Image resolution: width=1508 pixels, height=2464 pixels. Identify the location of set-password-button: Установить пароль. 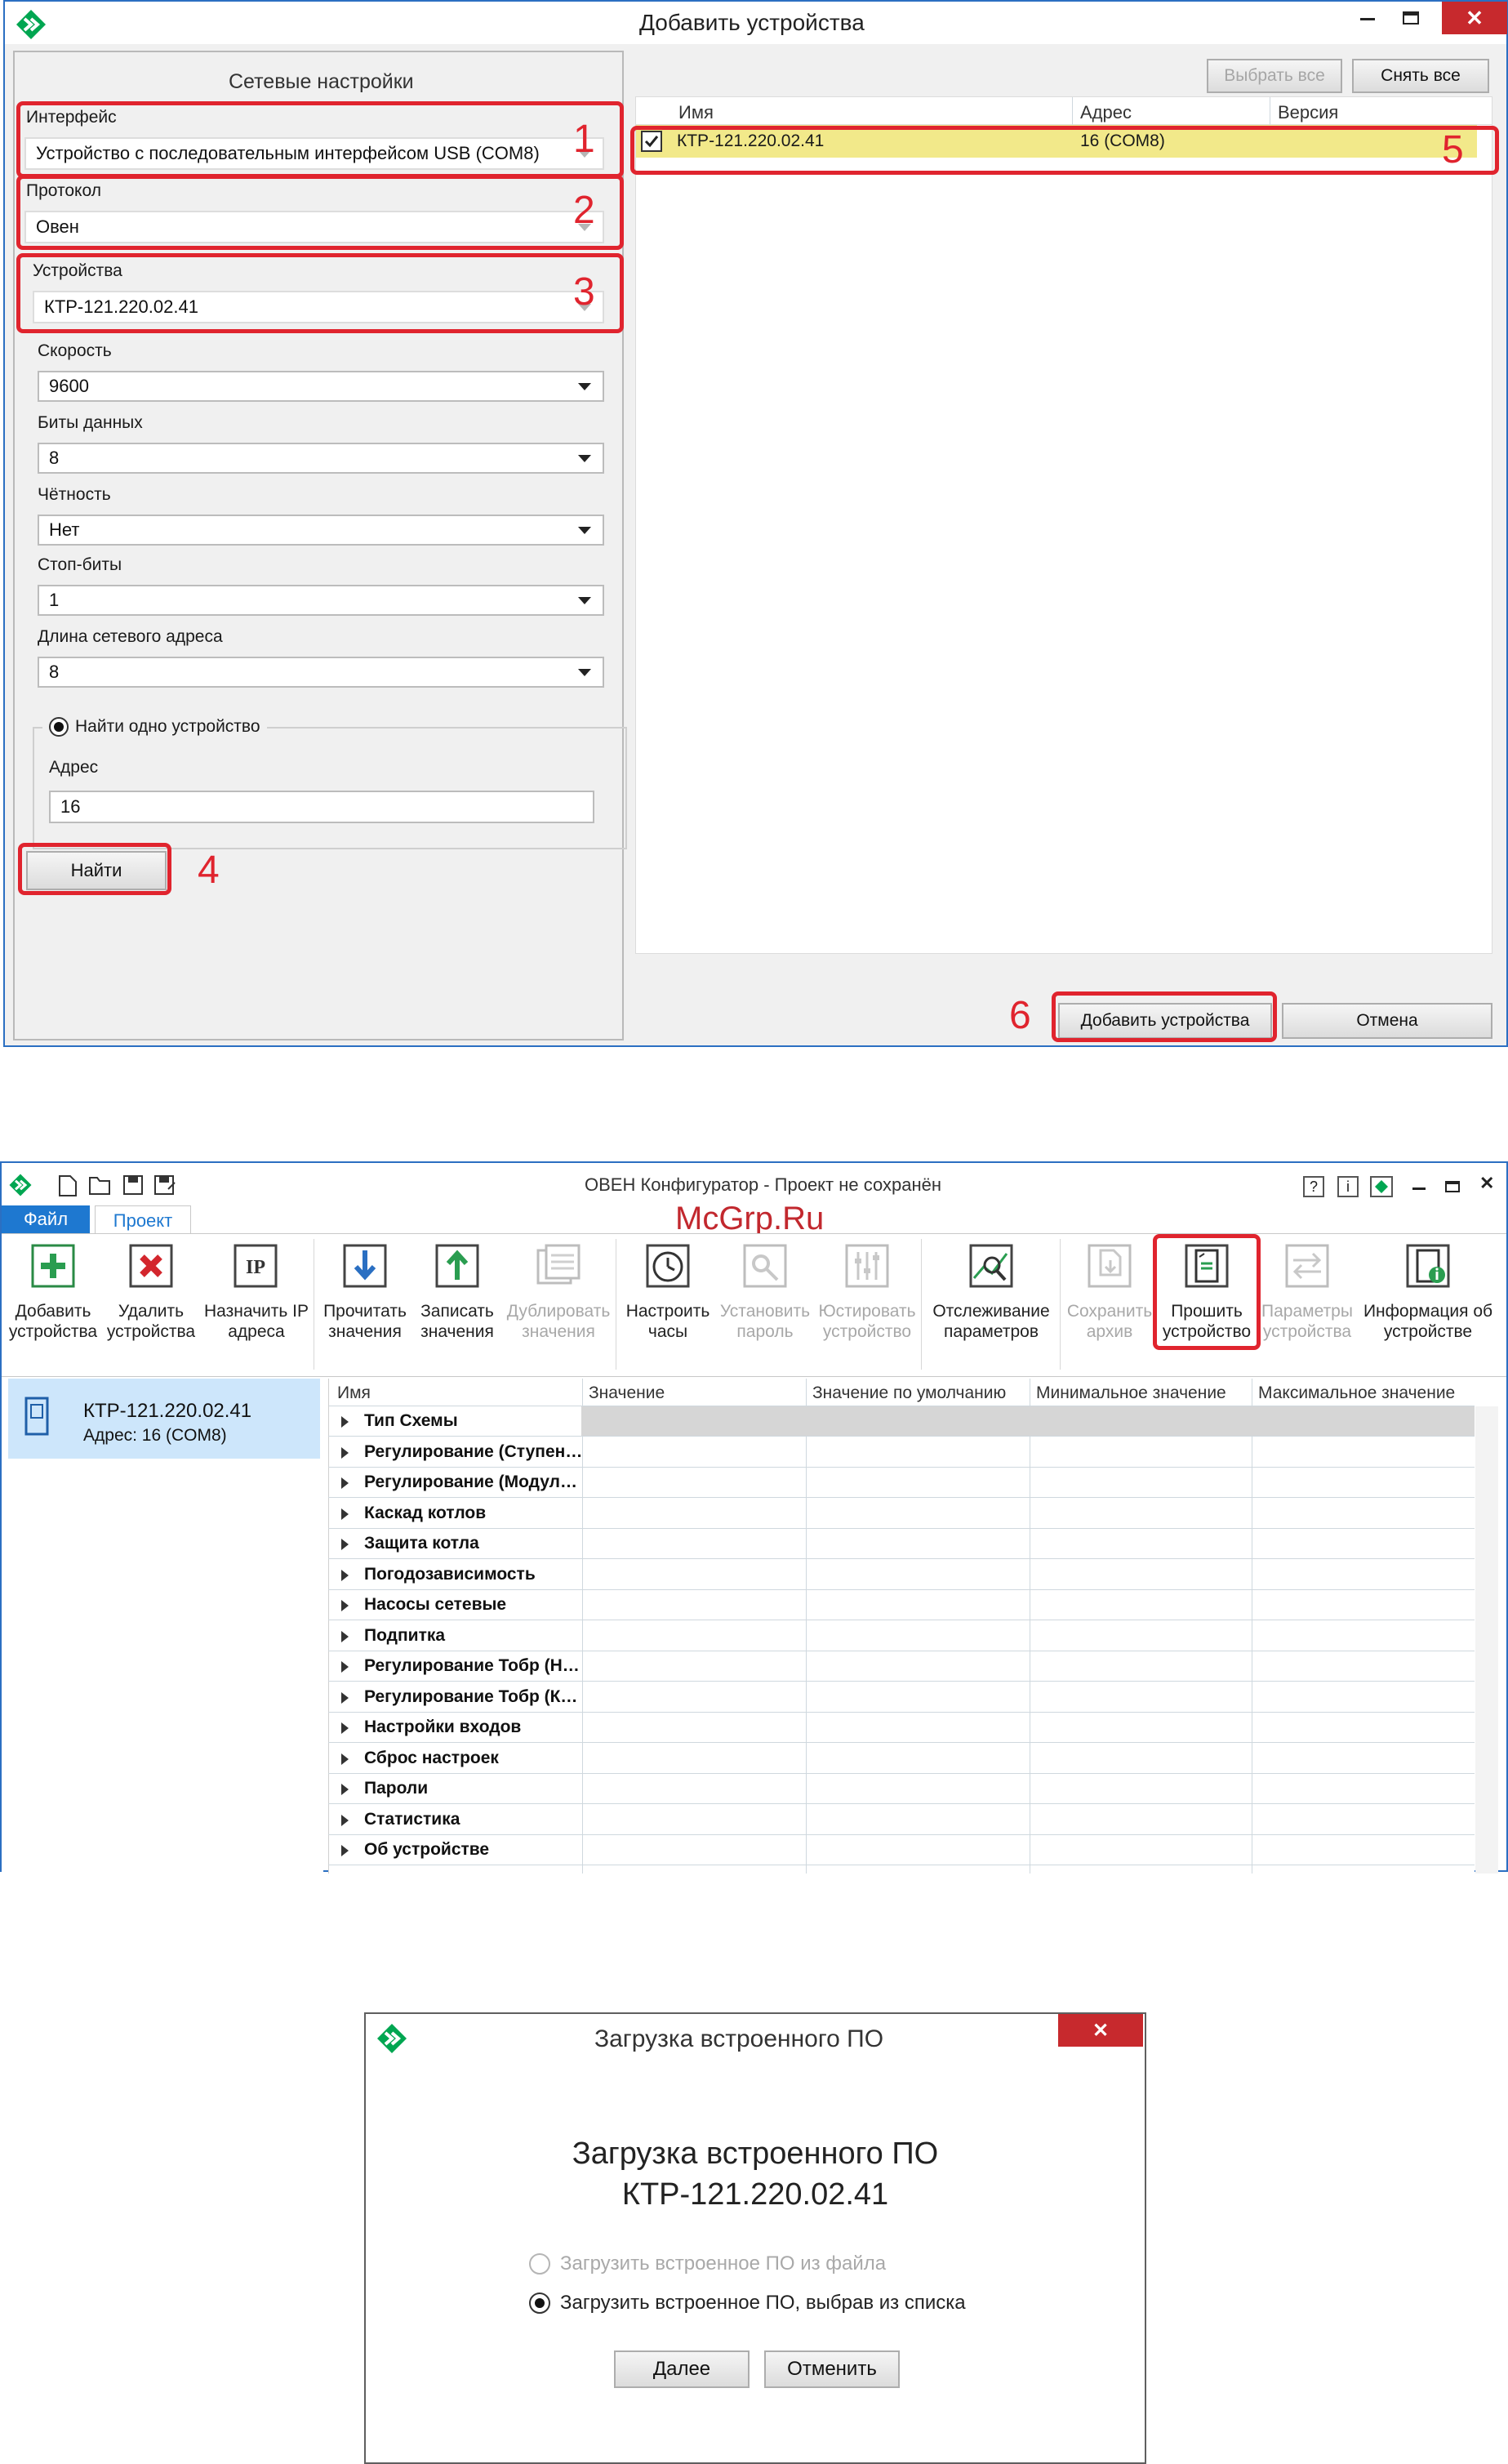
(765, 1302).